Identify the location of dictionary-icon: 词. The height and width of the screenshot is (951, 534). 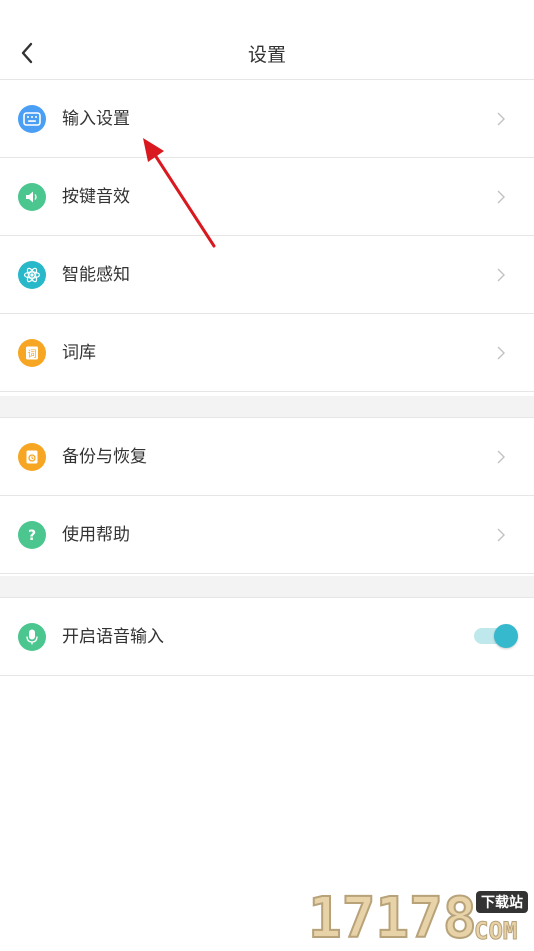
(32, 353).